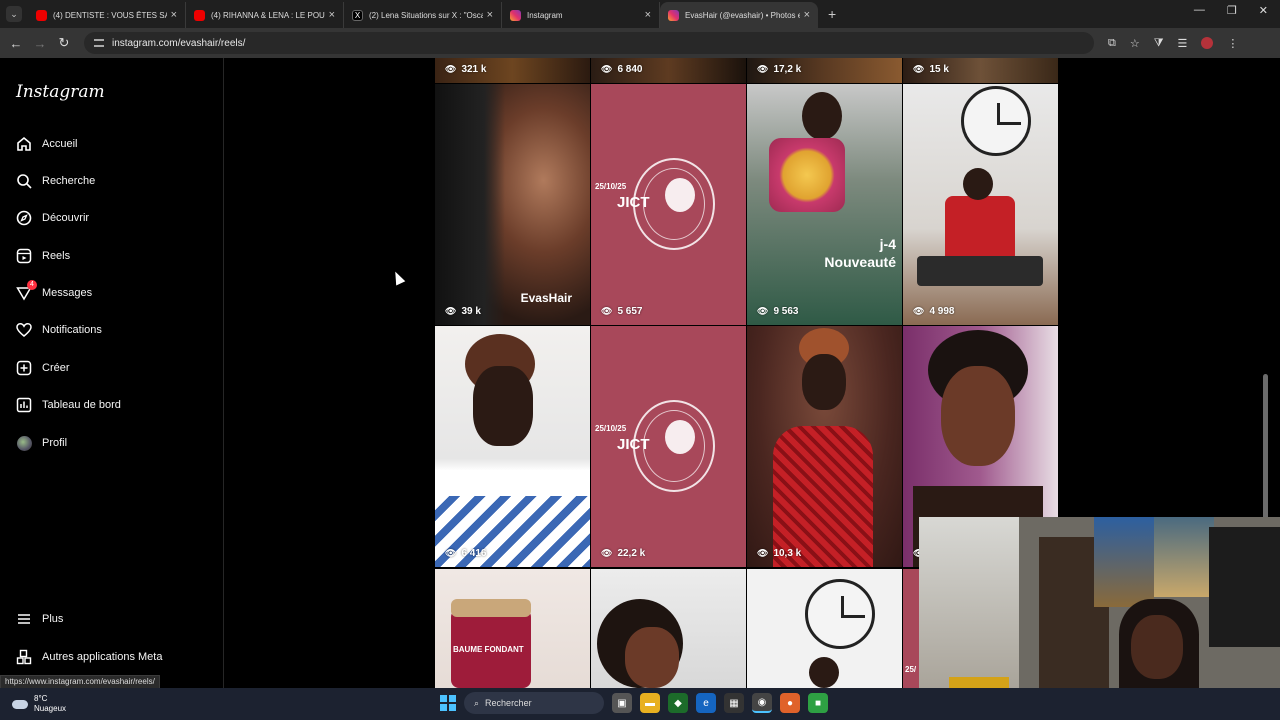  Describe the element at coordinates (824, 70) in the screenshot. I see `reel-thumbnail: 👁 17,2 k` at that location.